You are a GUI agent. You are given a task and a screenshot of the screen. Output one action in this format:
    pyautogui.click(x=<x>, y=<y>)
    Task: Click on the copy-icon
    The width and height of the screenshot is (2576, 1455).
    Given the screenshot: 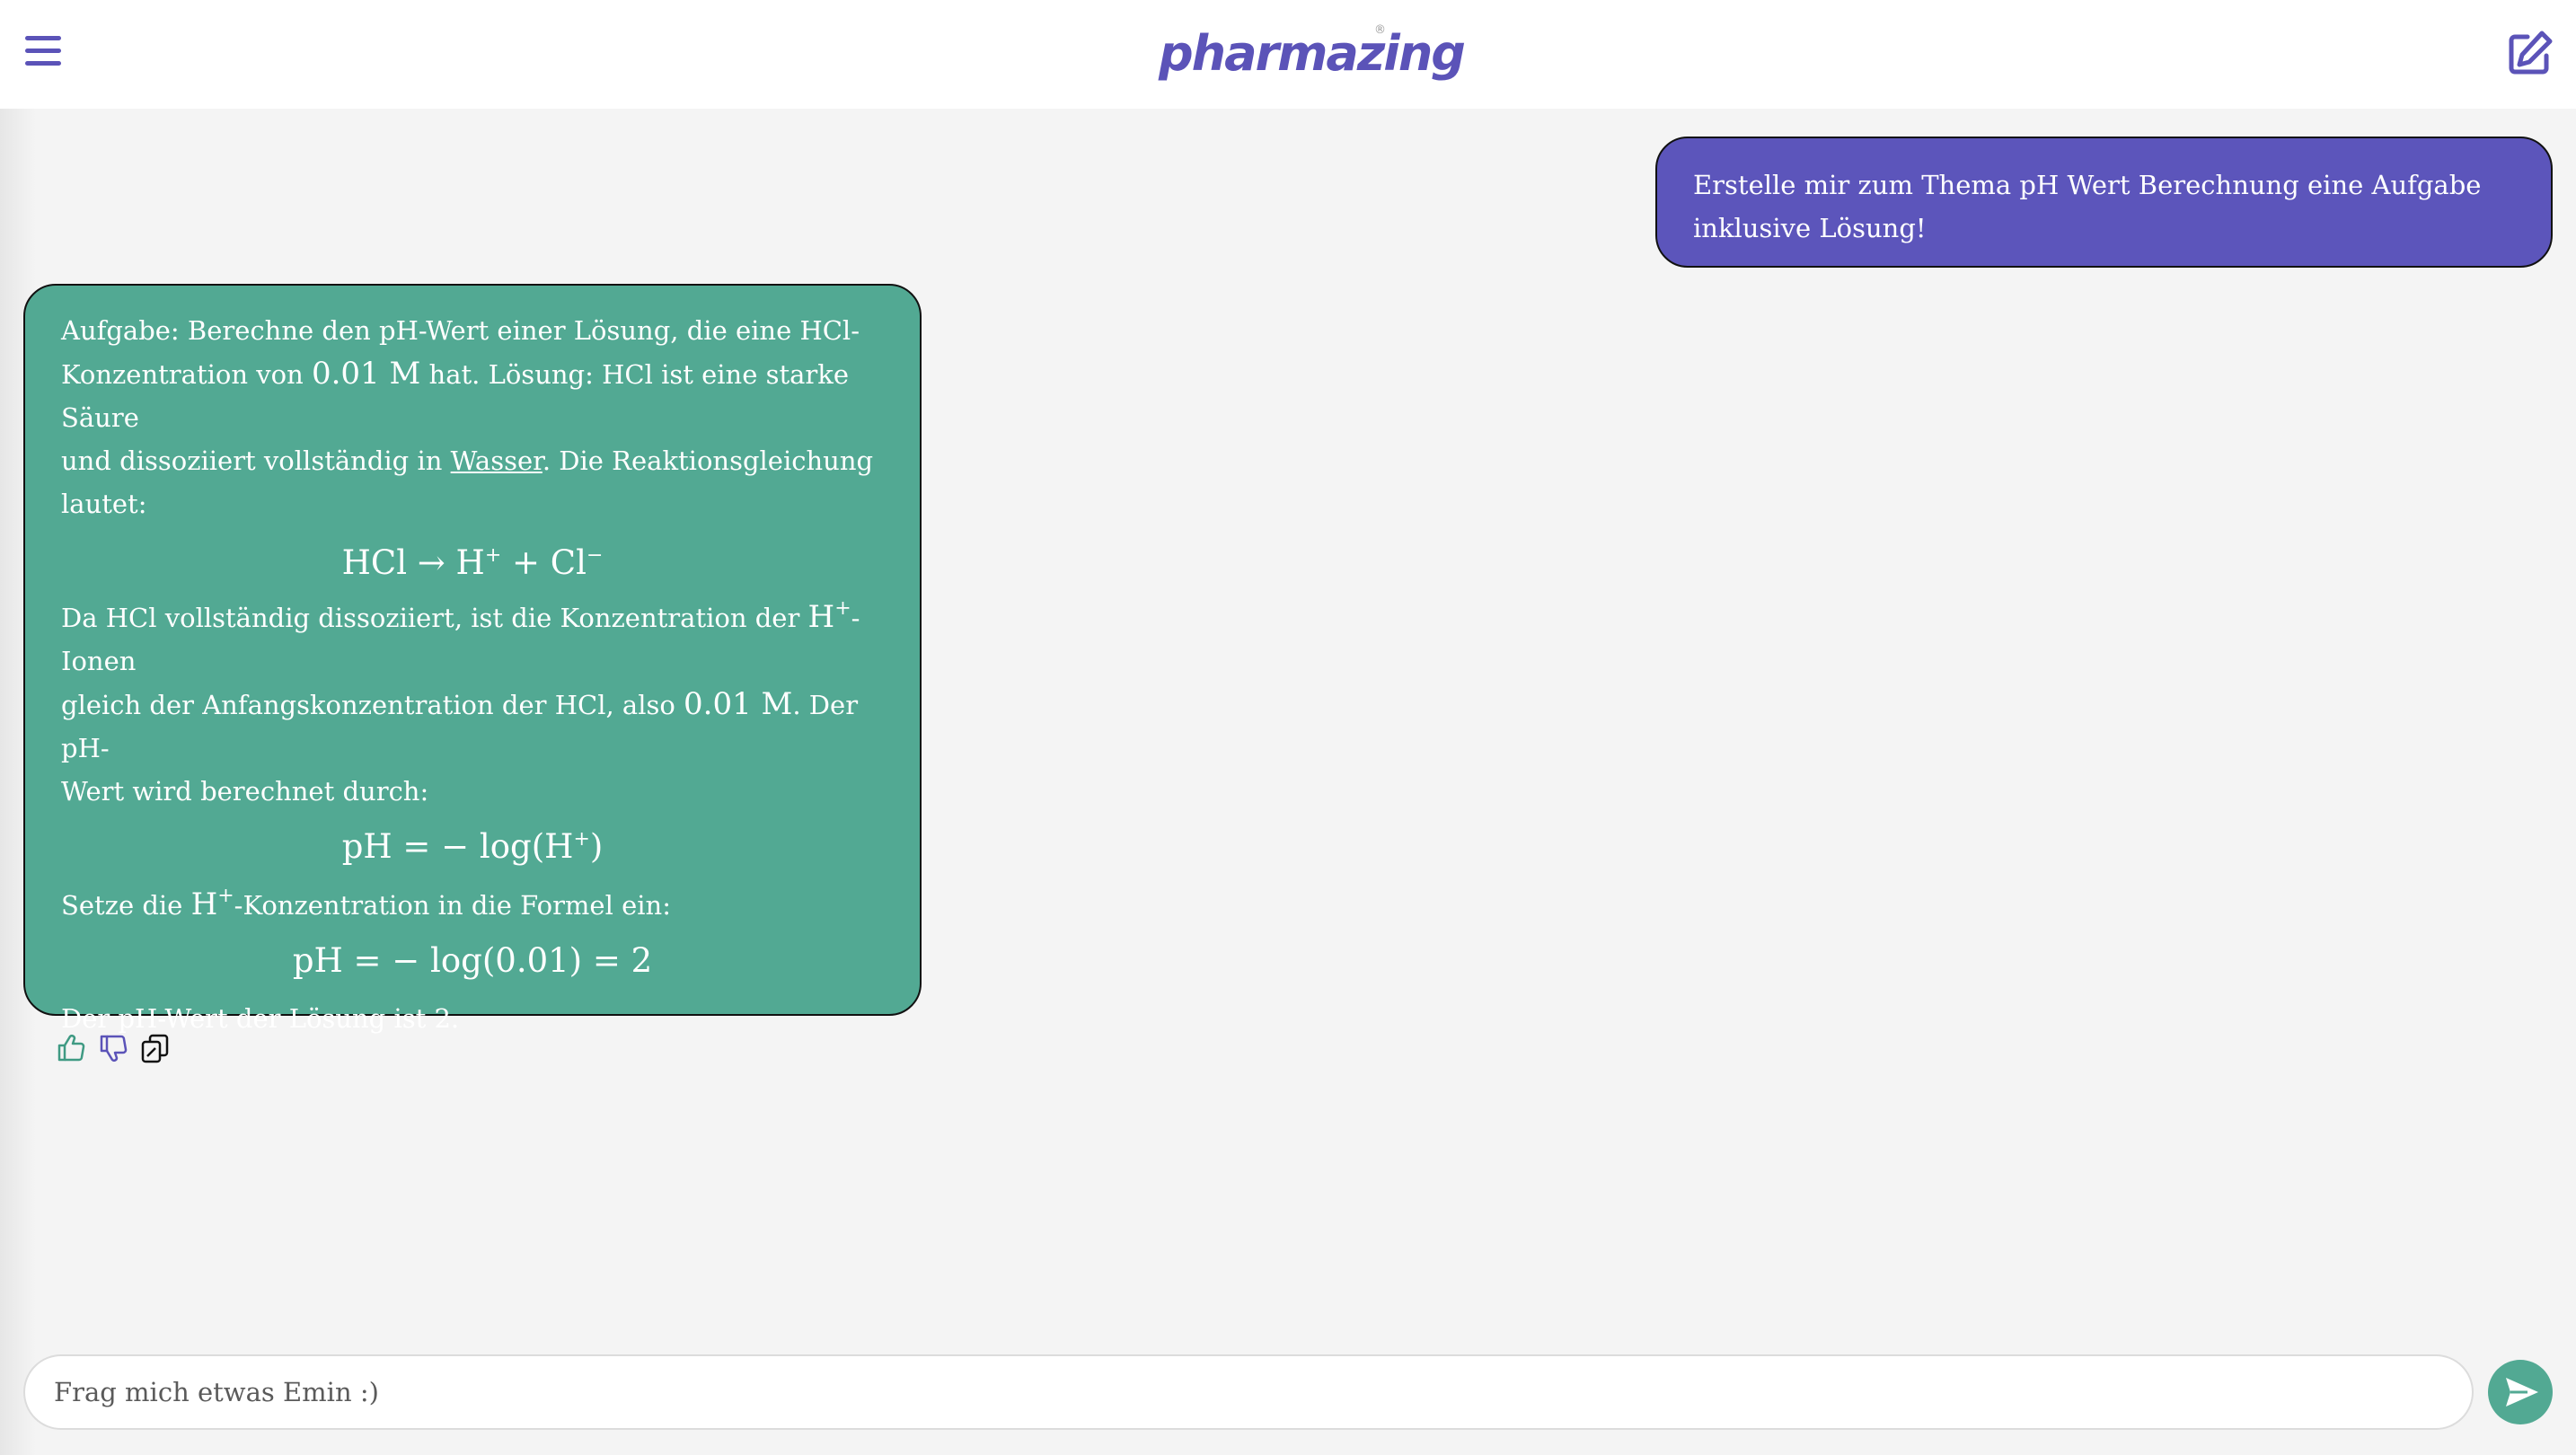 What is the action you would take?
    pyautogui.click(x=155, y=1048)
    